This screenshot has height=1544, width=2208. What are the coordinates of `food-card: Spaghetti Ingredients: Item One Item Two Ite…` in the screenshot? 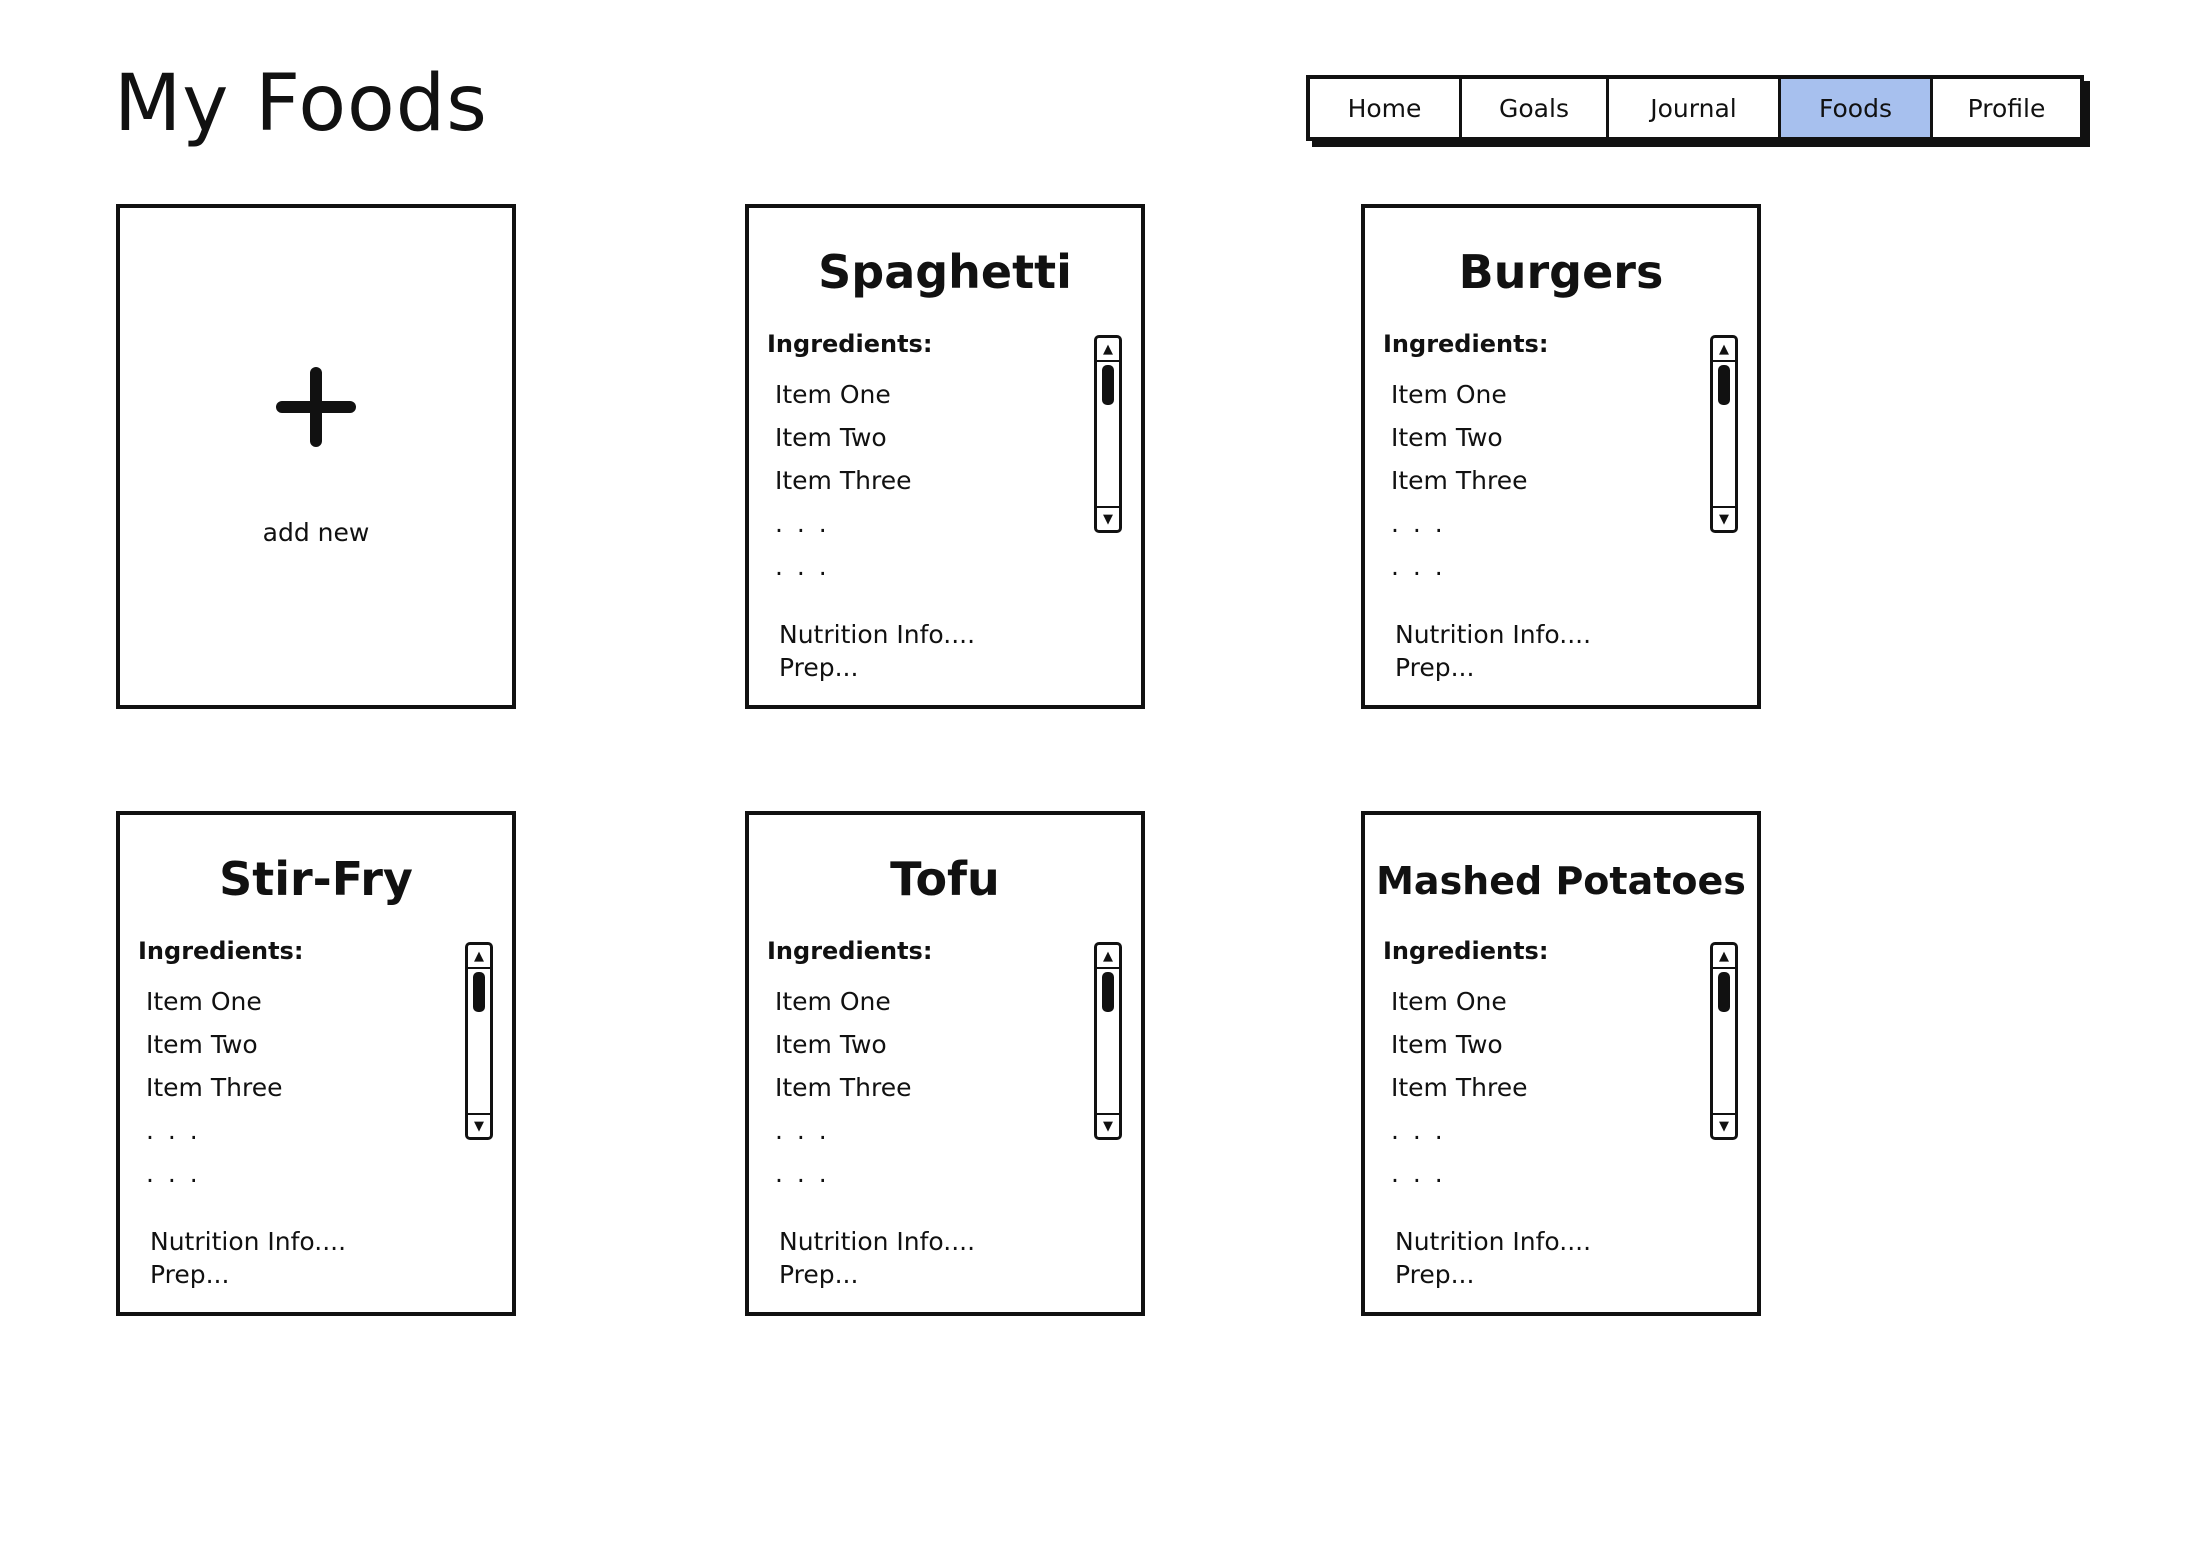 It's located at (945, 456).